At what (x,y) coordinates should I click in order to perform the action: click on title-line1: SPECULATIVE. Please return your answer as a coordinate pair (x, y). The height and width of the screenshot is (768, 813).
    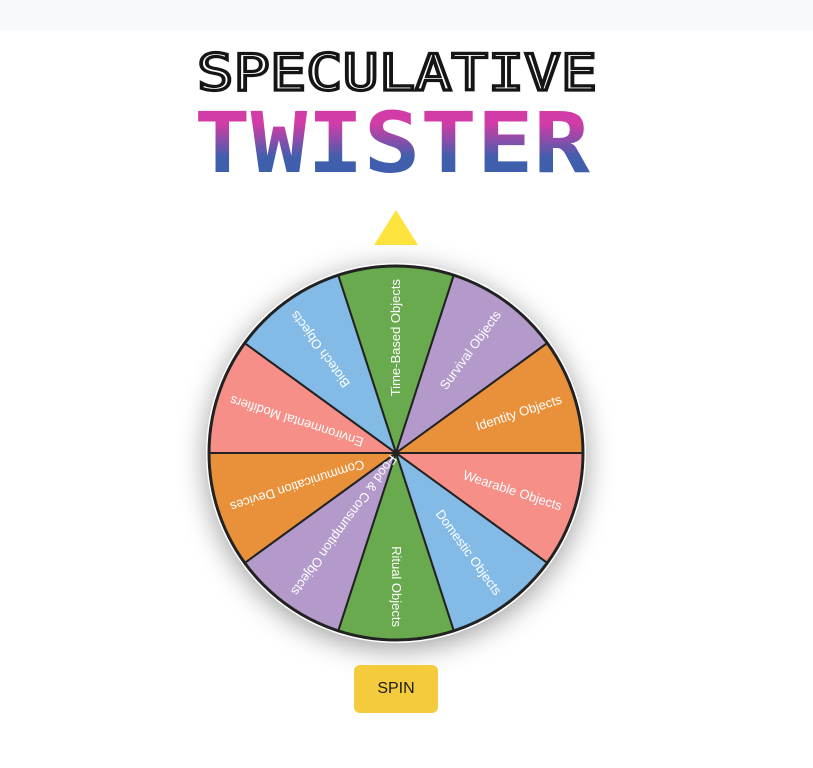
    Looking at the image, I should click on (397, 74).